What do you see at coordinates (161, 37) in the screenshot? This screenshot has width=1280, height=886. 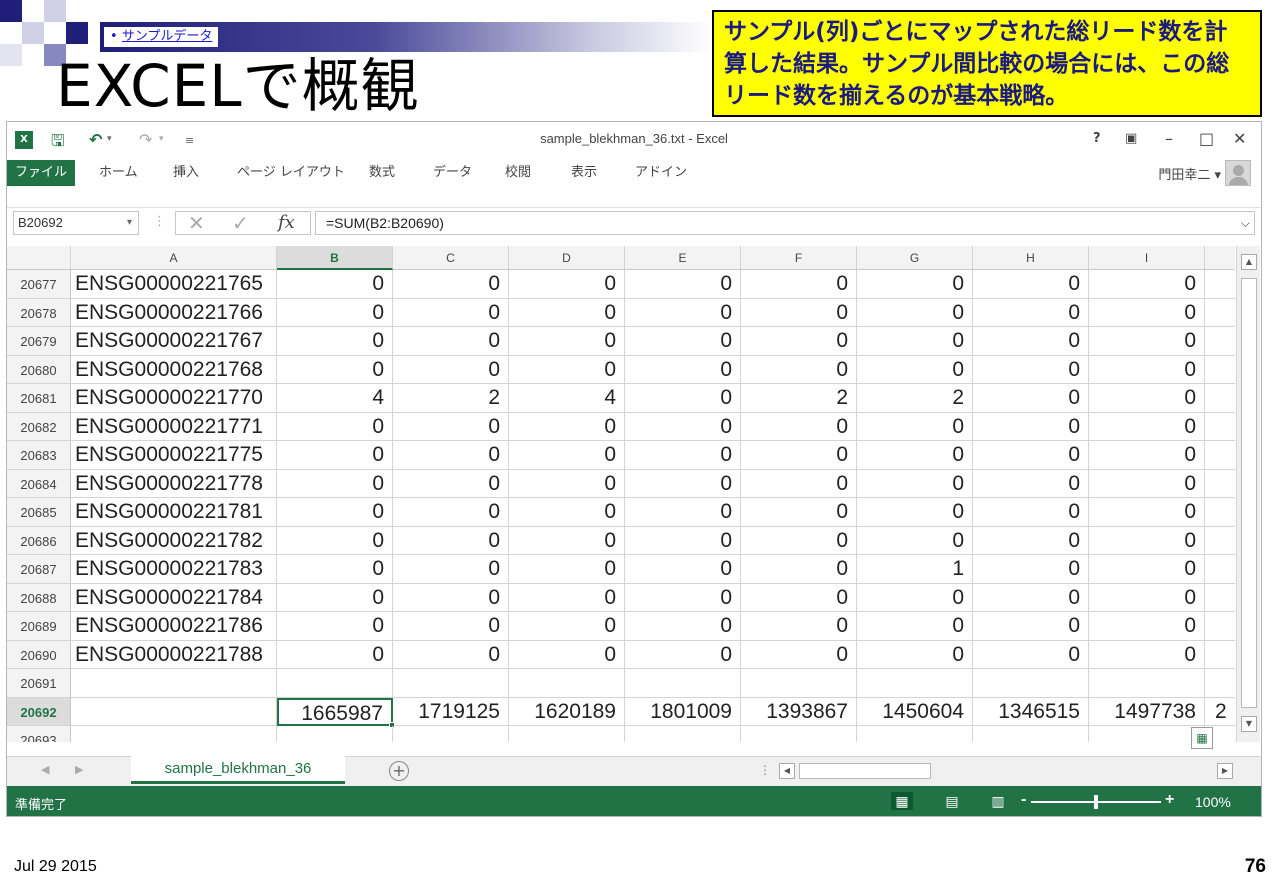 I see `bullet-link: • サンプルデータ` at bounding box center [161, 37].